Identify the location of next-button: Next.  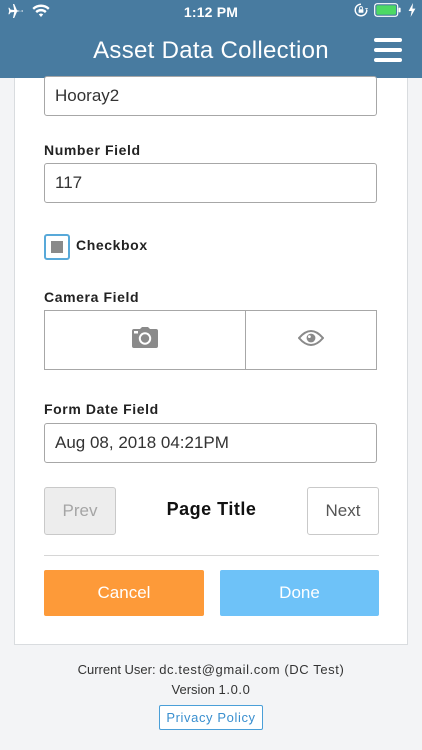
(343, 511).